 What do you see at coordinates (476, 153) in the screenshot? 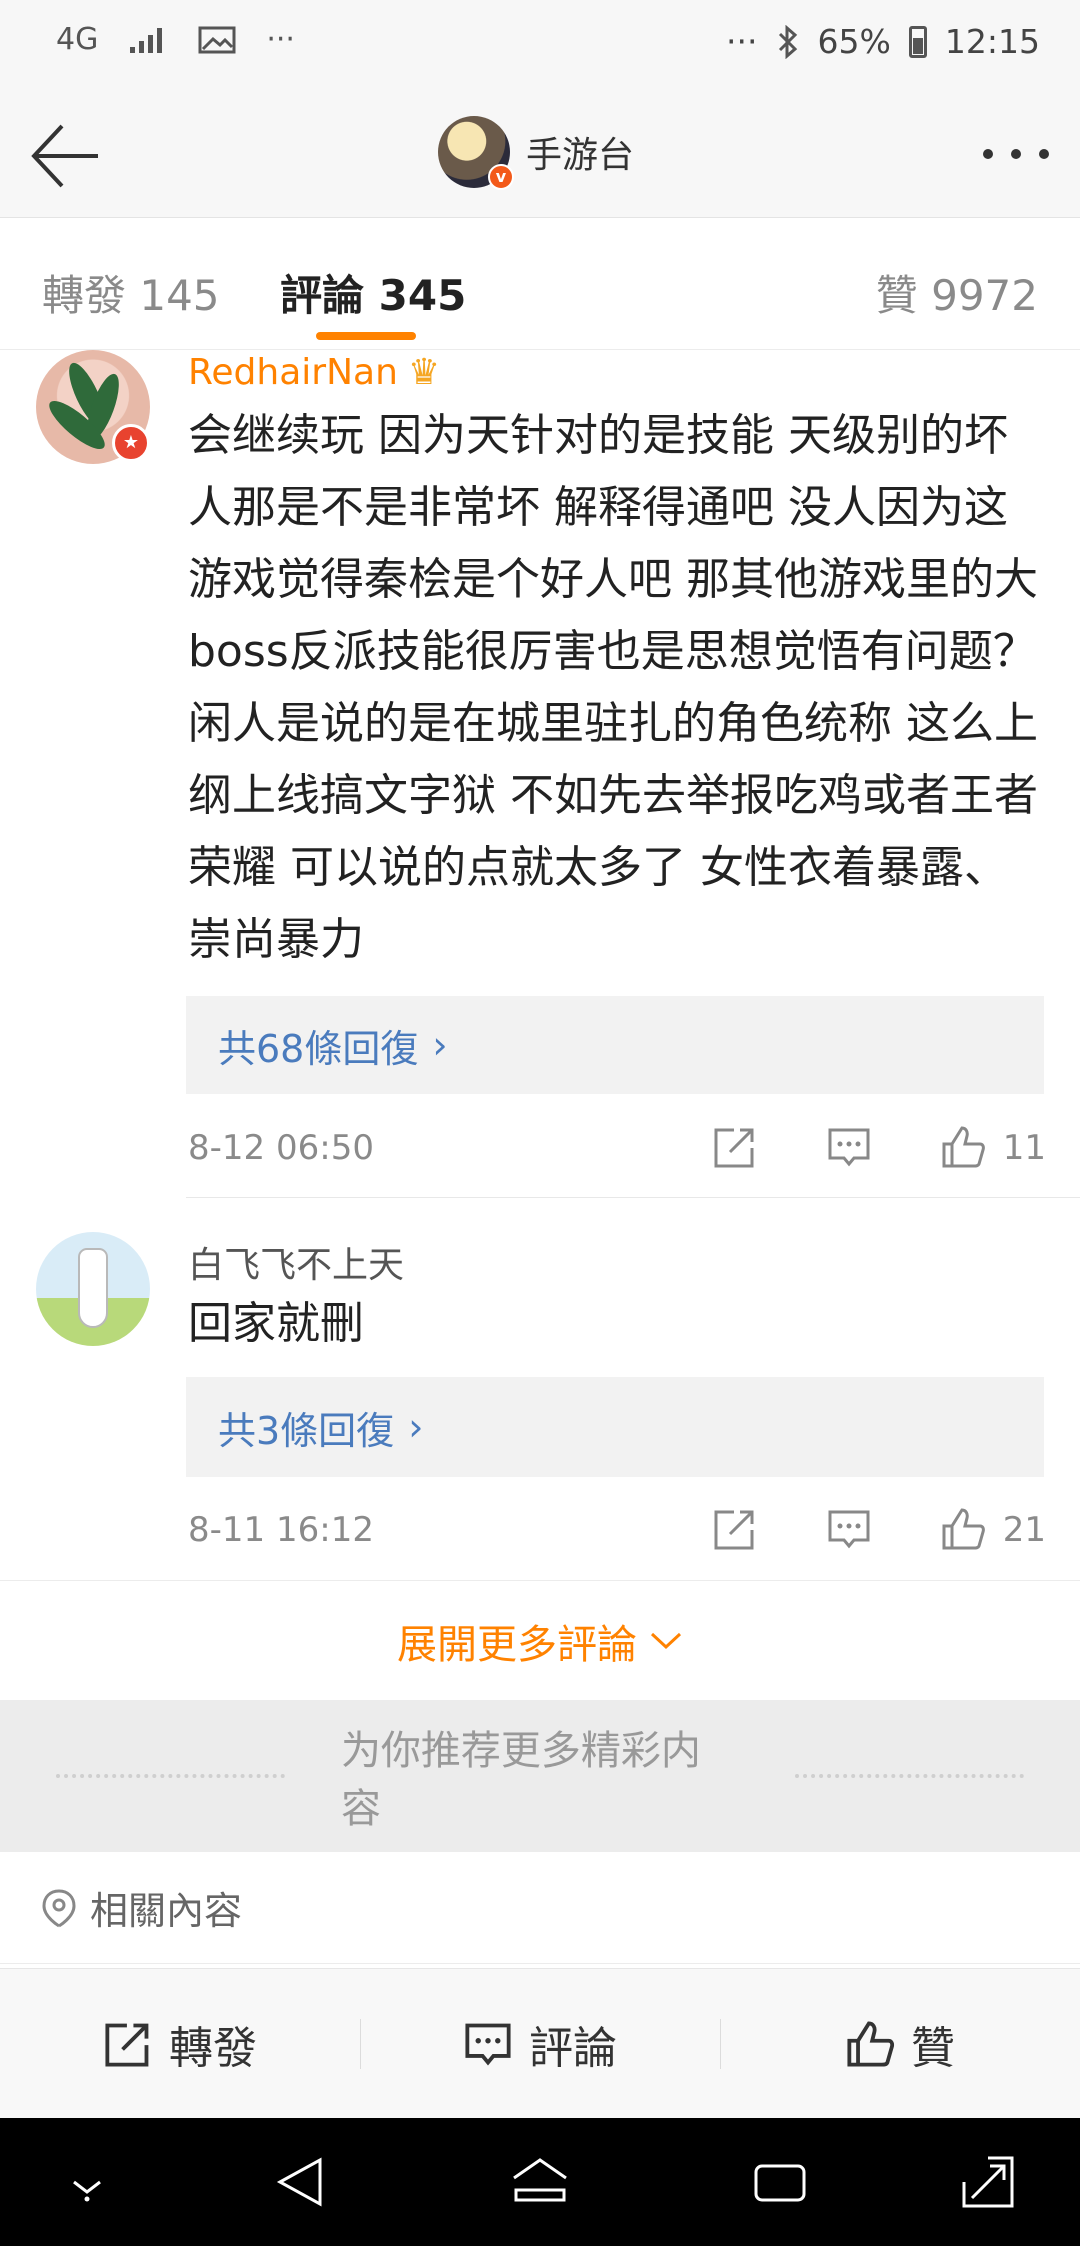
I see `account-avatar: v` at bounding box center [476, 153].